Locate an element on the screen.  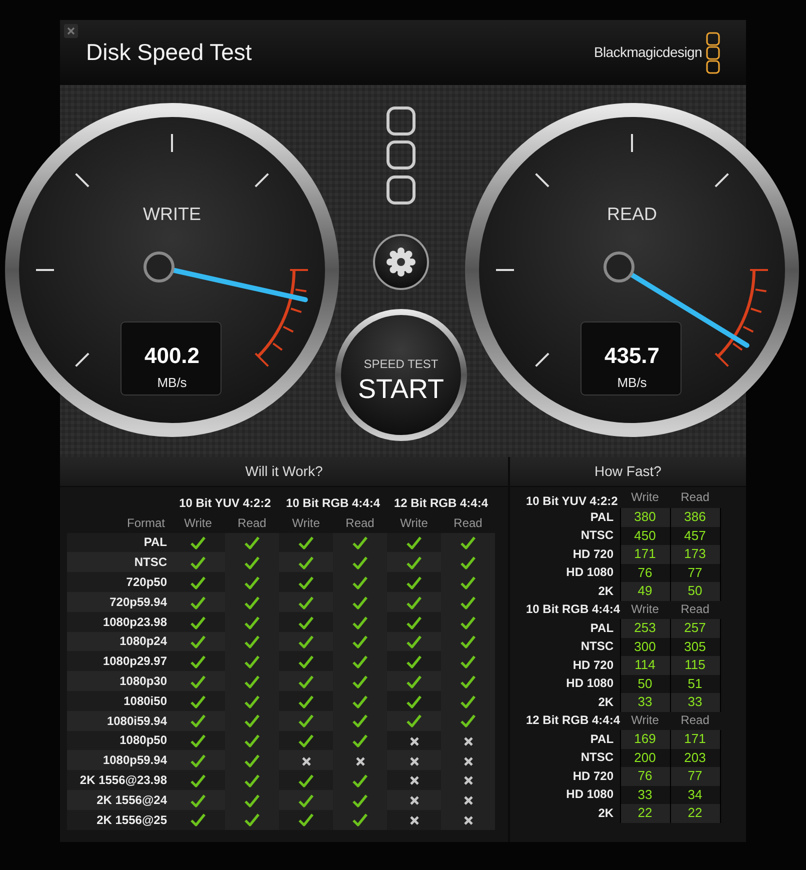
speed-cell: 257 is located at coordinates (695, 628).